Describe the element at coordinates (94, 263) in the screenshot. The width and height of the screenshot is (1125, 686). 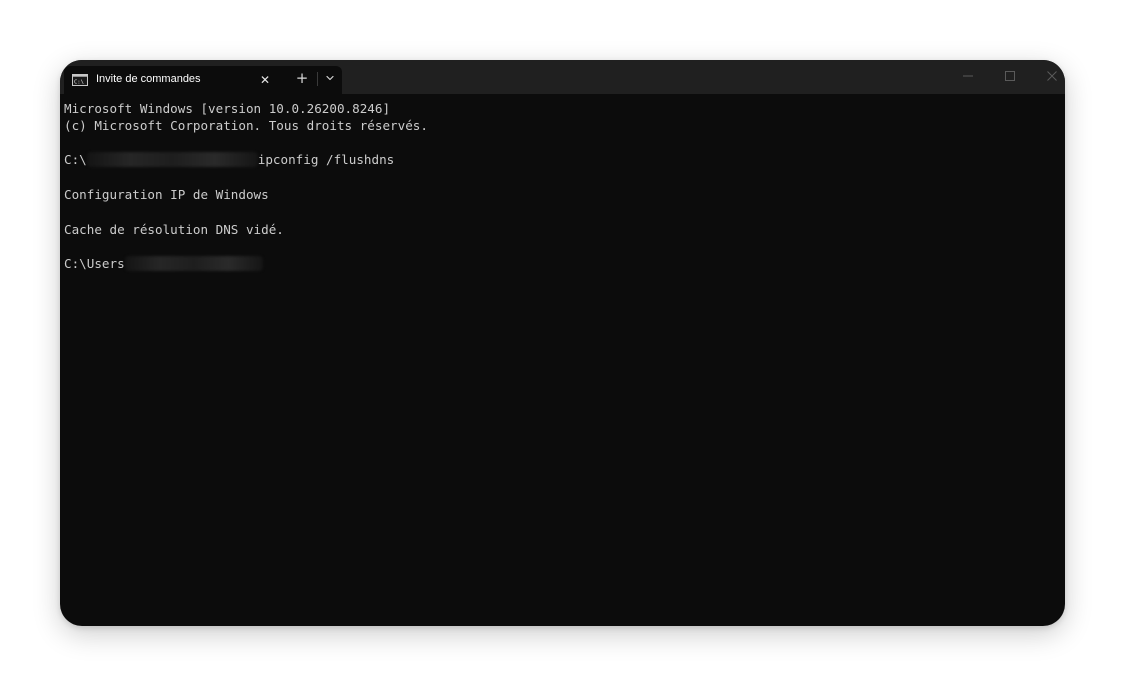
I see `prompt-path: C:\Users` at that location.